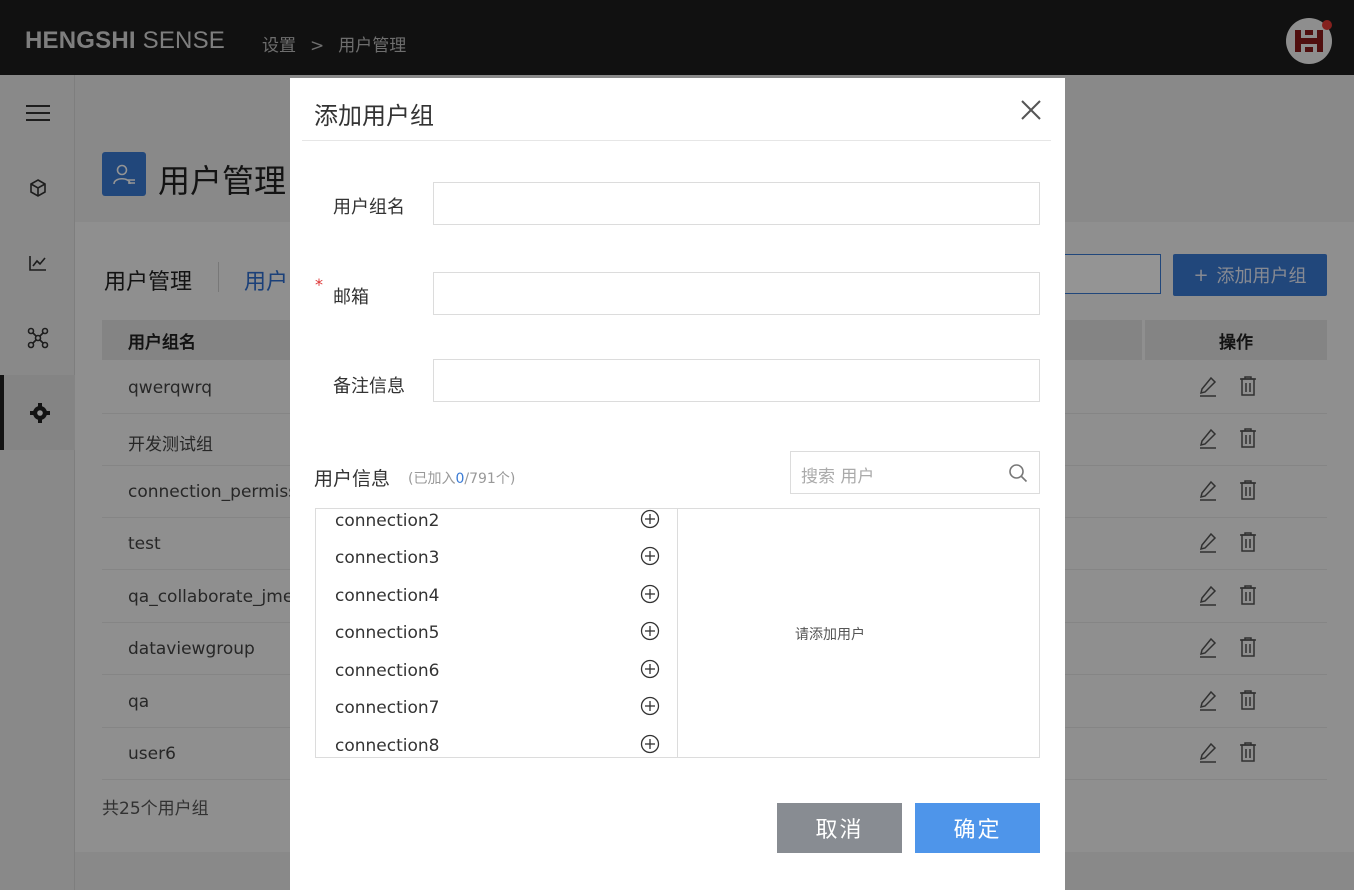  What do you see at coordinates (830, 635) in the screenshot?
I see `selected-users-empty-hint: 请添加用户` at bounding box center [830, 635].